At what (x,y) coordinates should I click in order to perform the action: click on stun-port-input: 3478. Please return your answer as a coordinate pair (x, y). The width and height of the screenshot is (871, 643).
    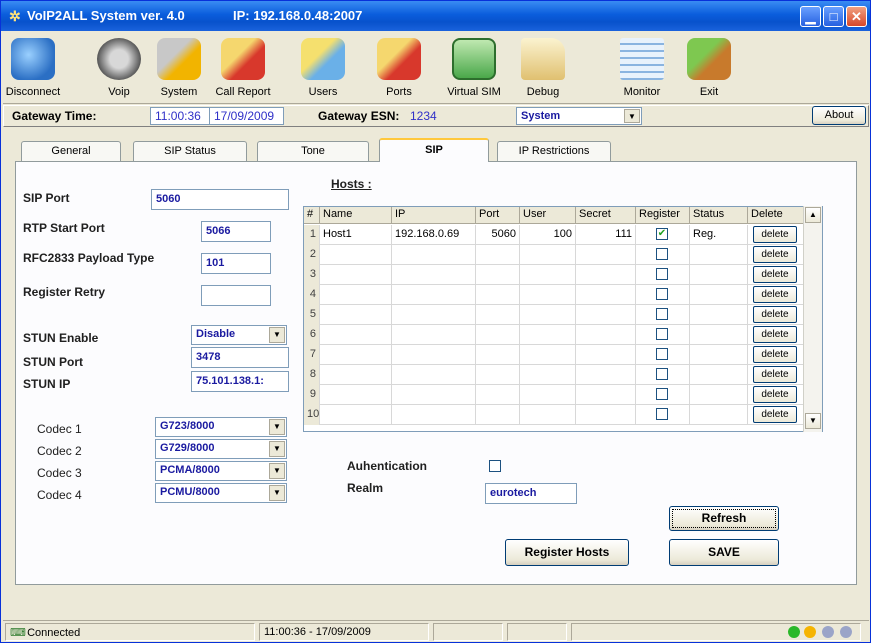
    Looking at the image, I should click on (240, 357).